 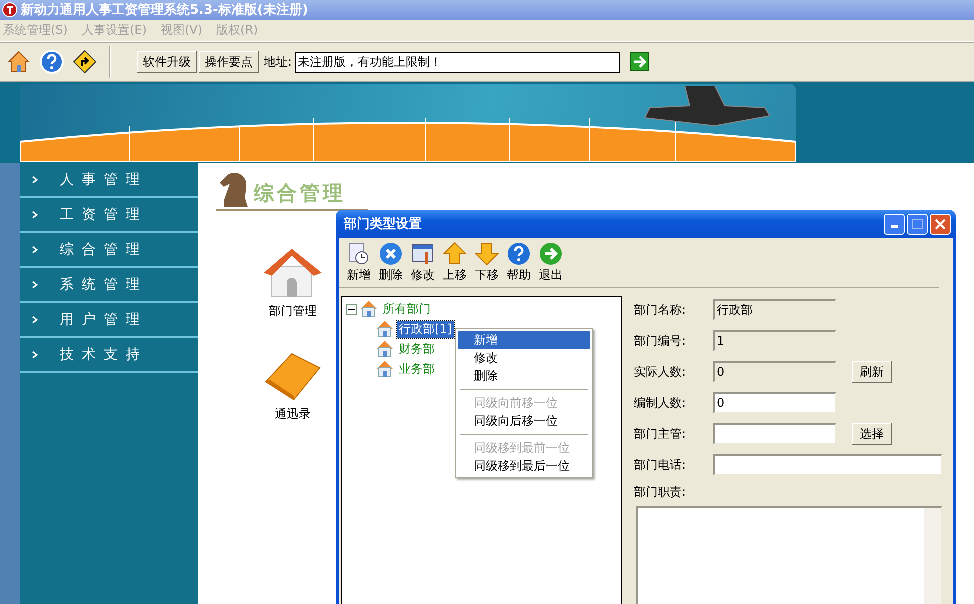 What do you see at coordinates (425, 329) in the screenshot?
I see `tree-item: 行政部[1]` at bounding box center [425, 329].